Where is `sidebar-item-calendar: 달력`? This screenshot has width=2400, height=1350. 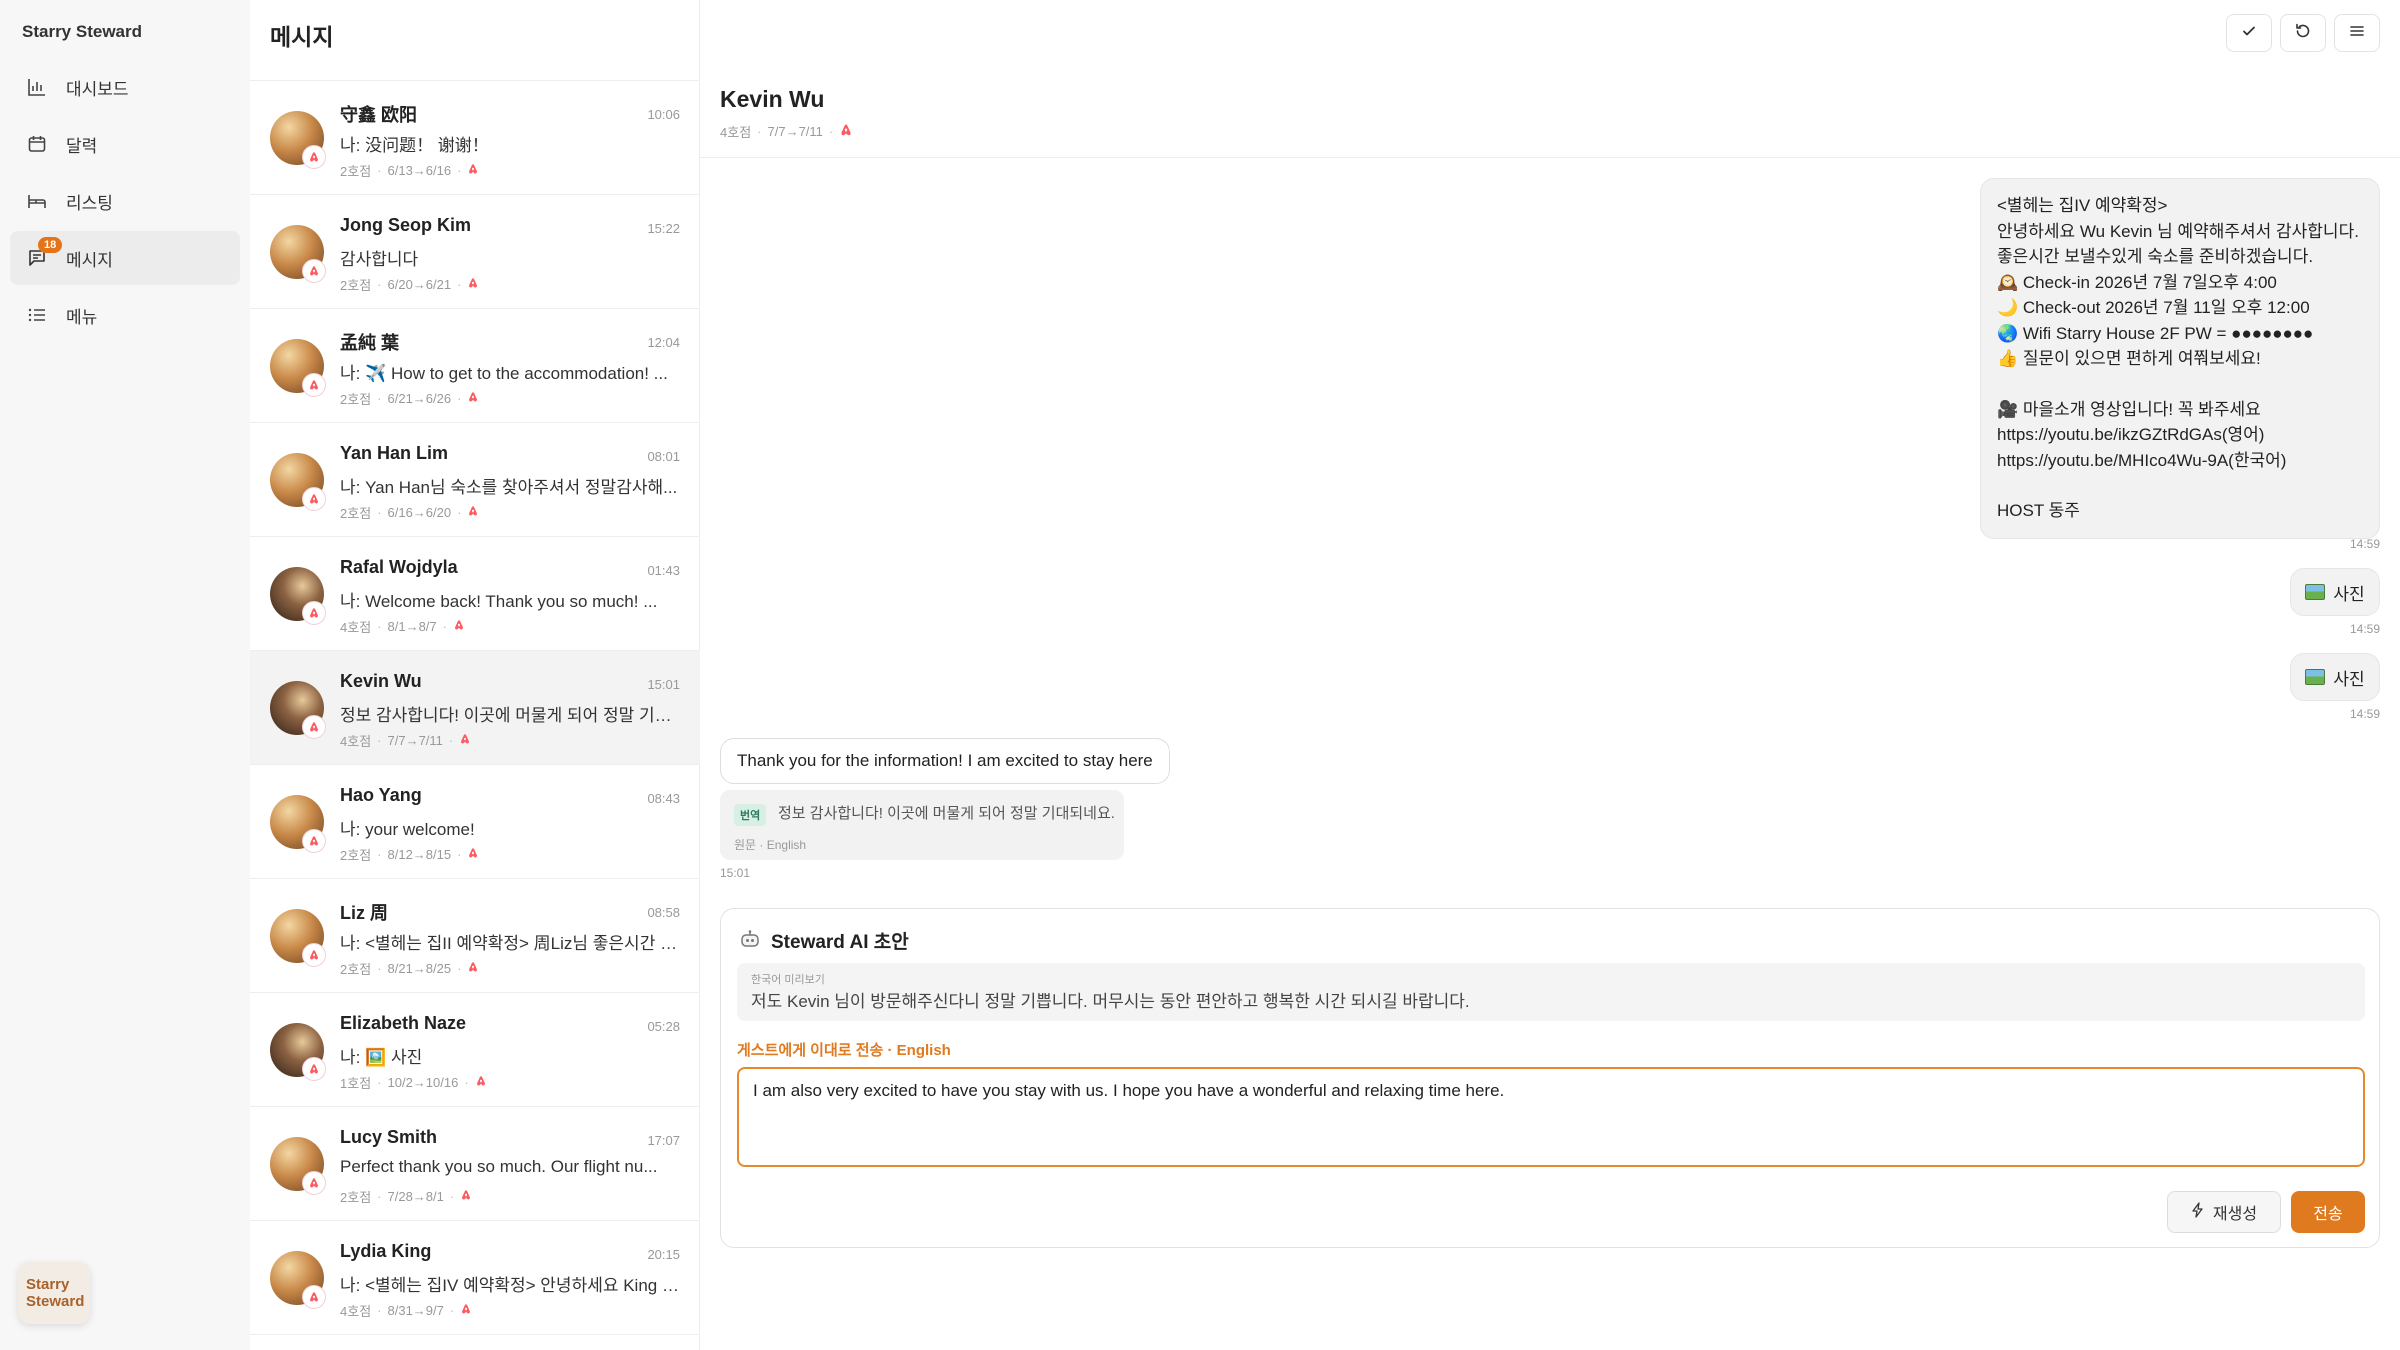
sidebar-item-calendar: 달력 is located at coordinates (125, 144).